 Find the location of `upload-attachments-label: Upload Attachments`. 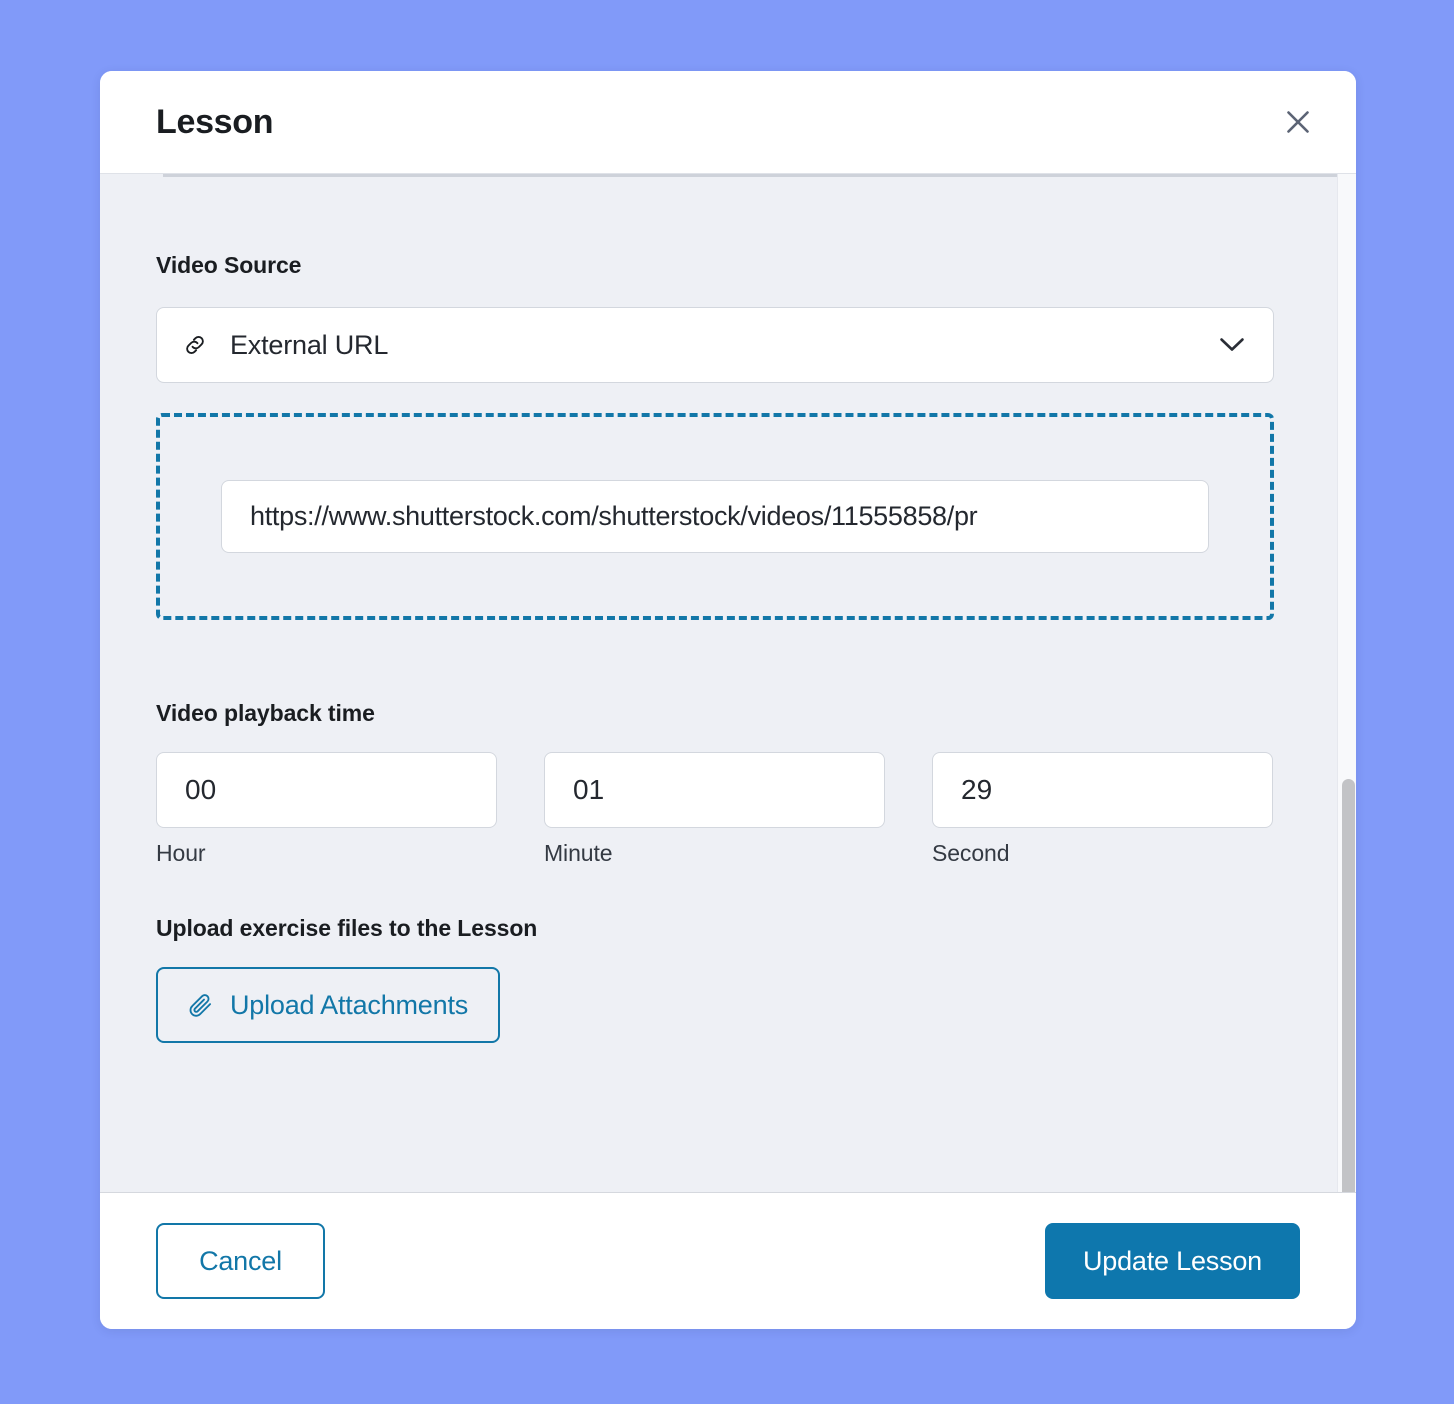

upload-attachments-label: Upload Attachments is located at coordinates (349, 1004).